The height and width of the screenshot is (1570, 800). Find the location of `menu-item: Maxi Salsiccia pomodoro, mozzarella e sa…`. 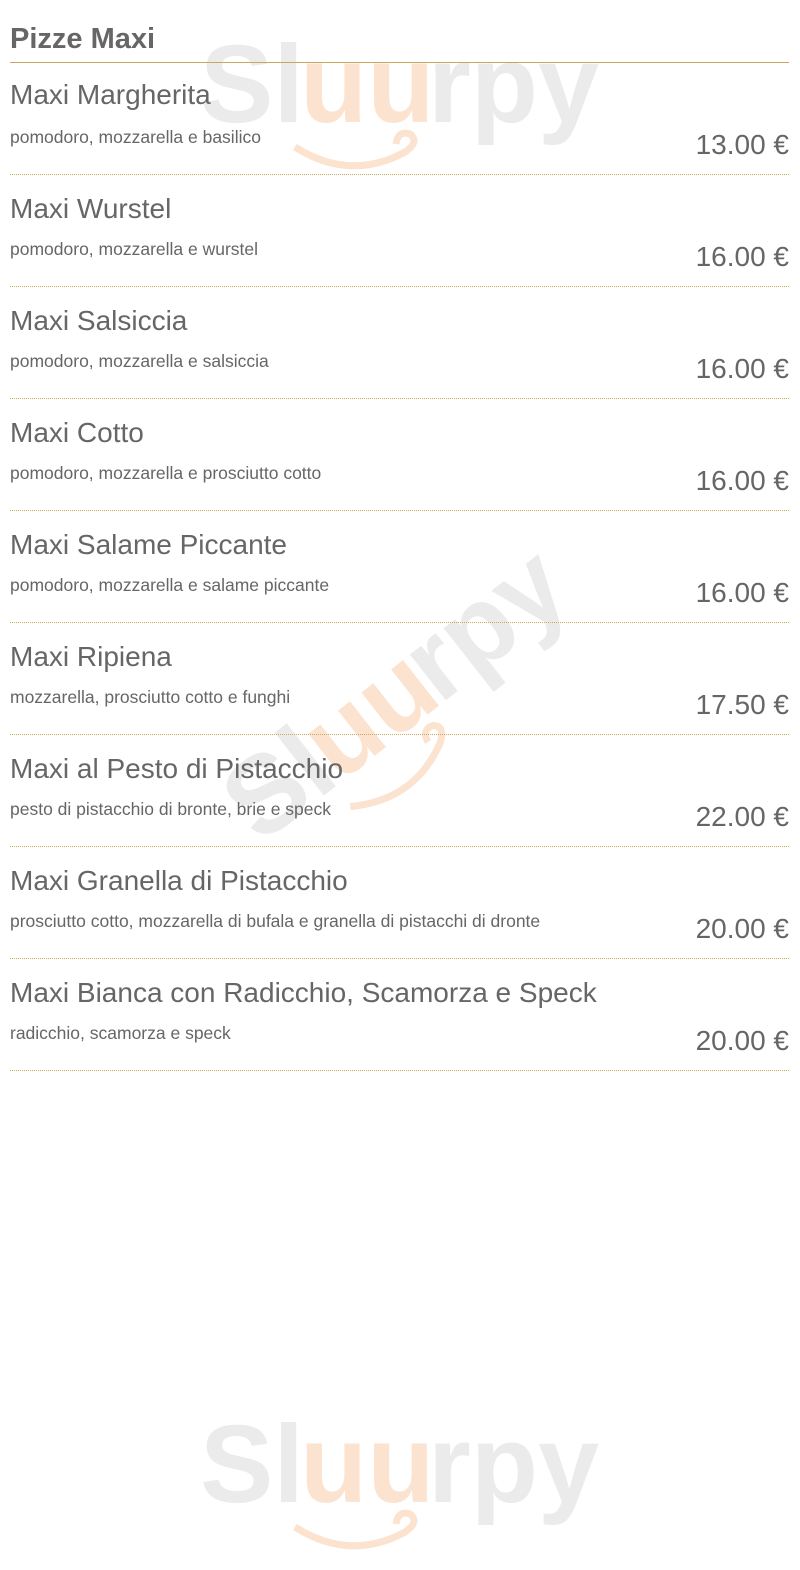

menu-item: Maxi Salsiccia pomodoro, mozzarella e sa… is located at coordinates (399, 343).